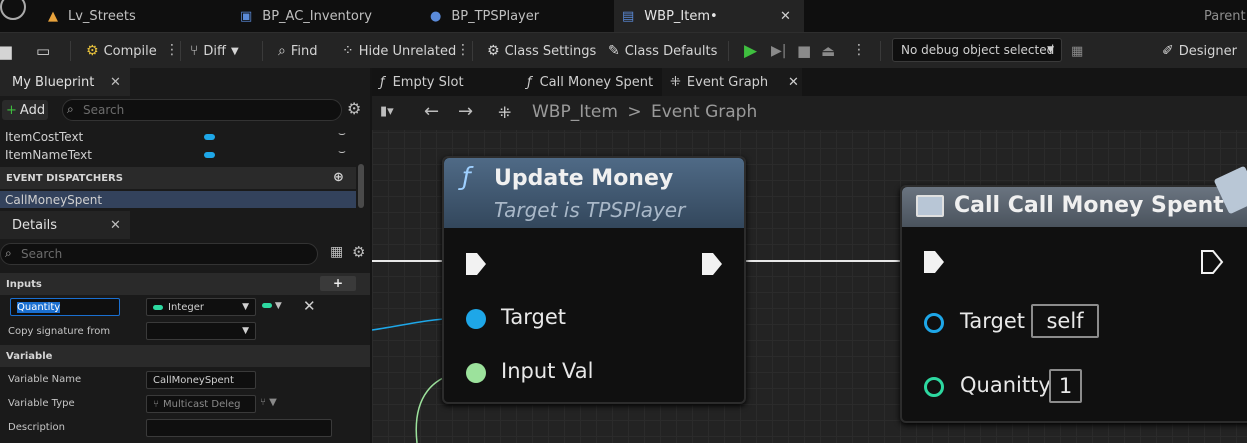 This screenshot has height=443, width=1247. I want to click on variable-name-value: CallMoneySpent, so click(193, 380).